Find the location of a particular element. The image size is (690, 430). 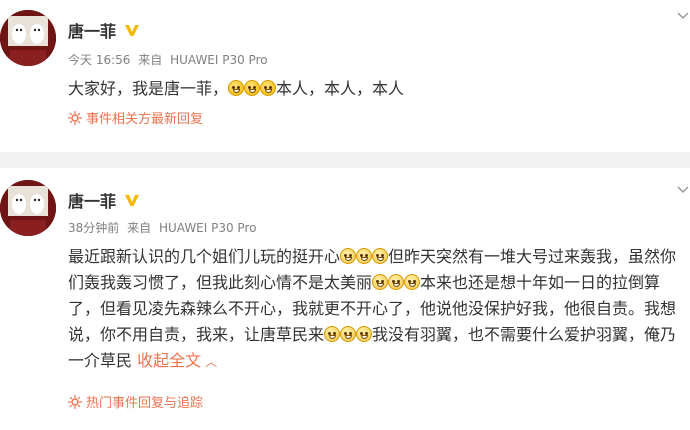

post-meta: 今天 16:56 来自 HUAWEI P30 Pro is located at coordinates (170, 59).